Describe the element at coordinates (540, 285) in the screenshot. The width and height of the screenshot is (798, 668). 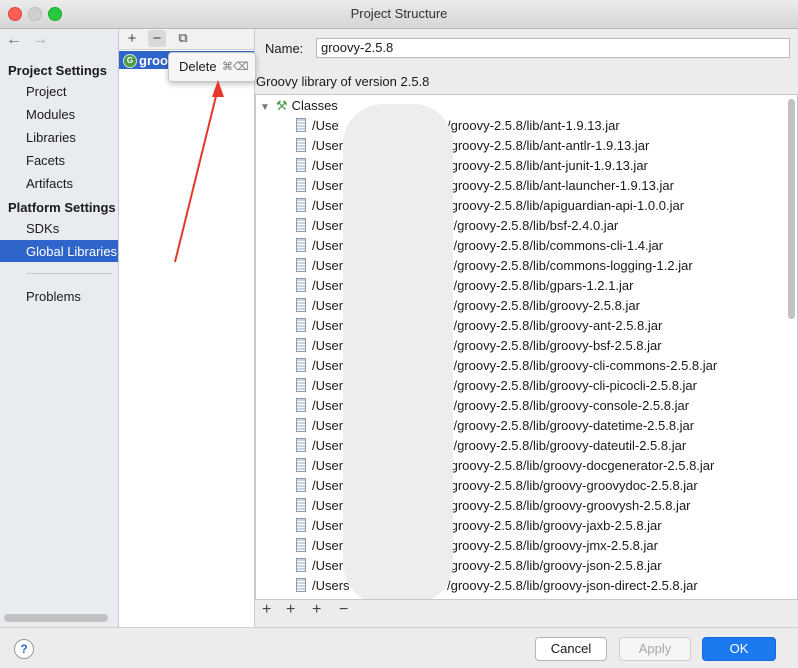
I see `path-suffix: v/groovy-2.5.8/lib/gpars-1.2.1.jar` at that location.